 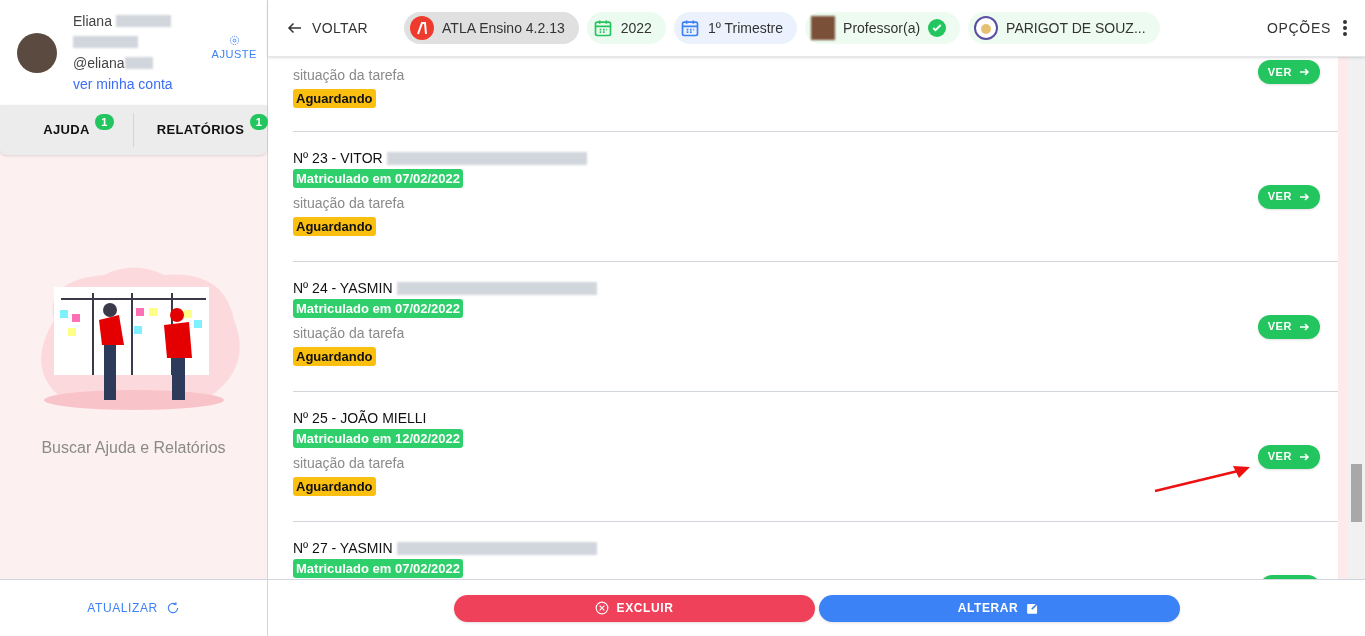 What do you see at coordinates (1356, 318) in the screenshot?
I see `scrollbar` at bounding box center [1356, 318].